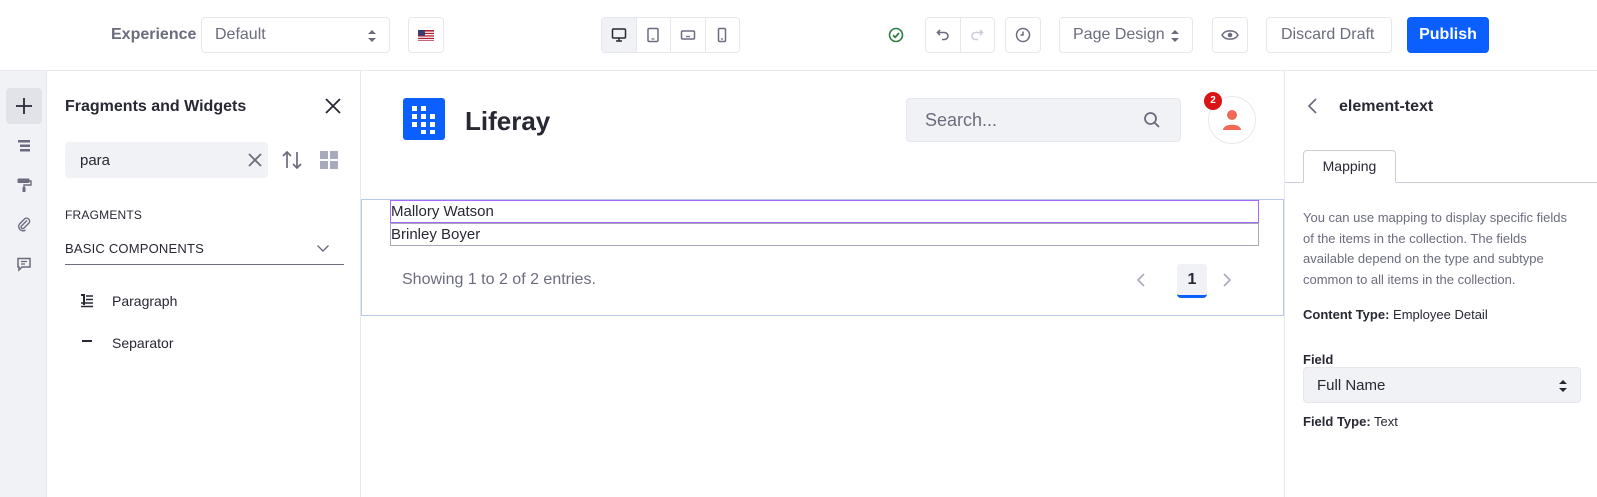 The width and height of the screenshot is (1597, 497). Describe the element at coordinates (1329, 35) in the screenshot. I see `discard-draft-button: Discard Draft` at that location.